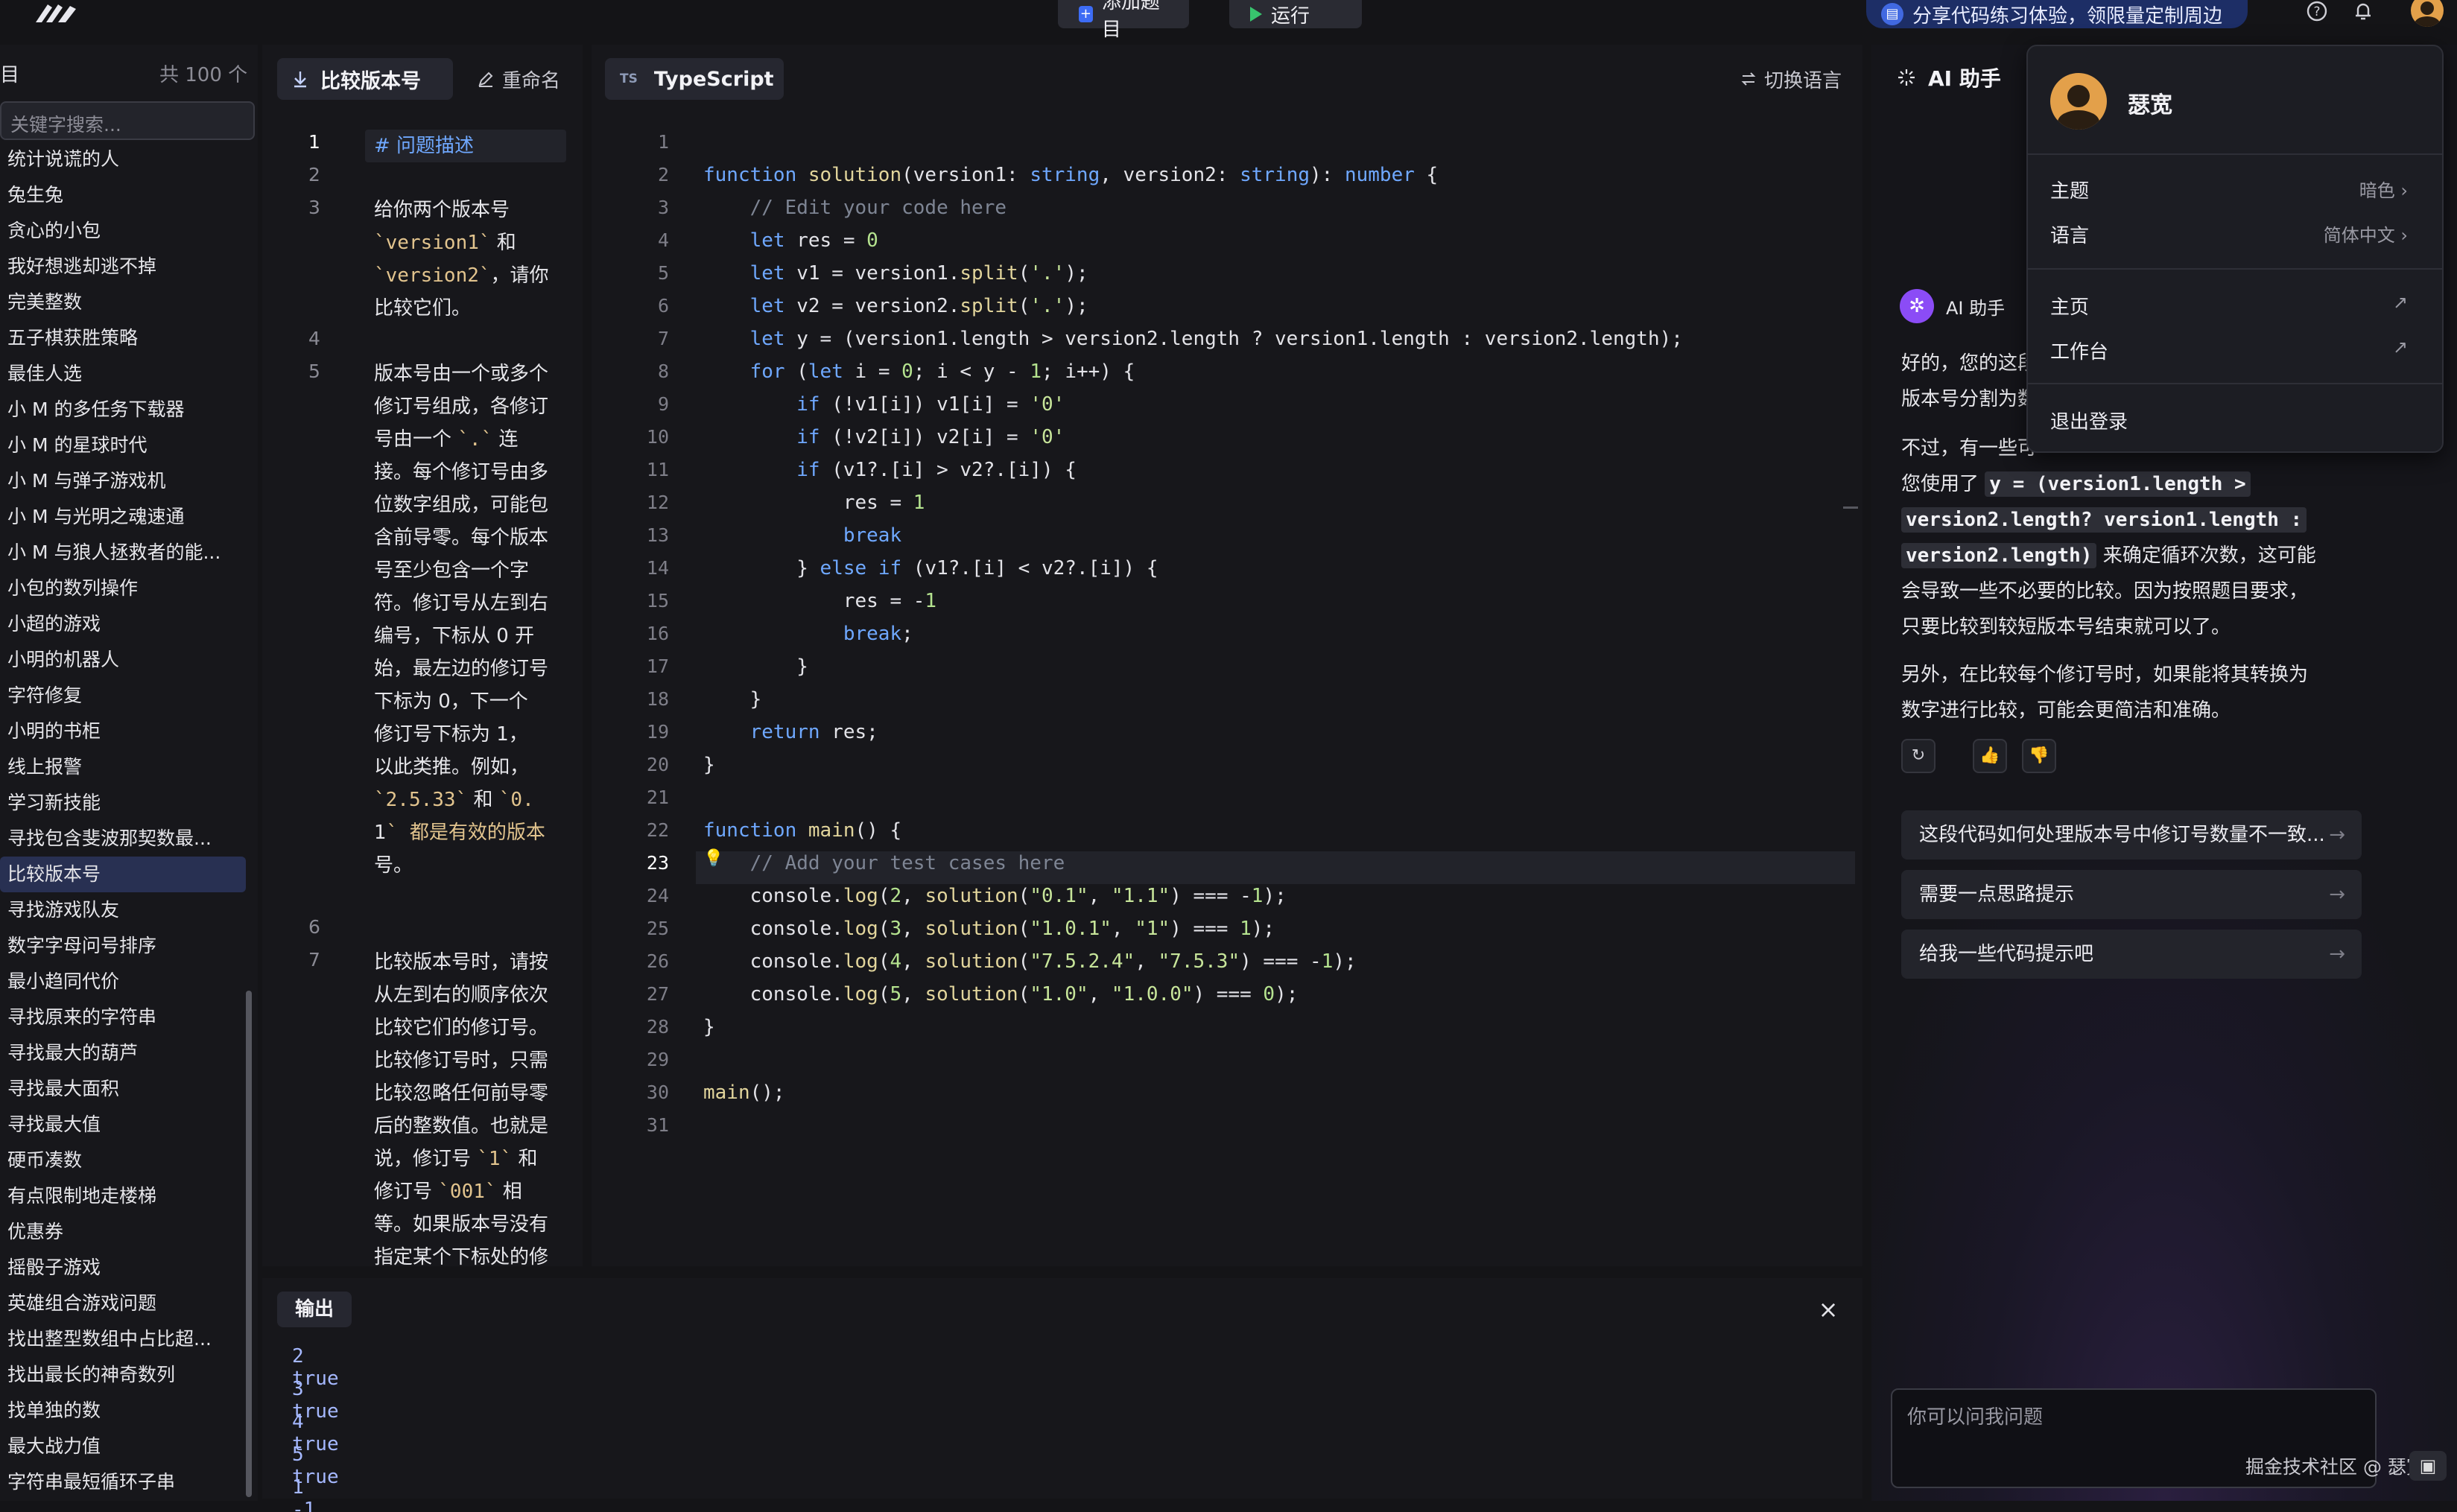 The image size is (2457, 1512). What do you see at coordinates (2229, 421) in the screenshot?
I see `menu-item-logout: 退出登录` at bounding box center [2229, 421].